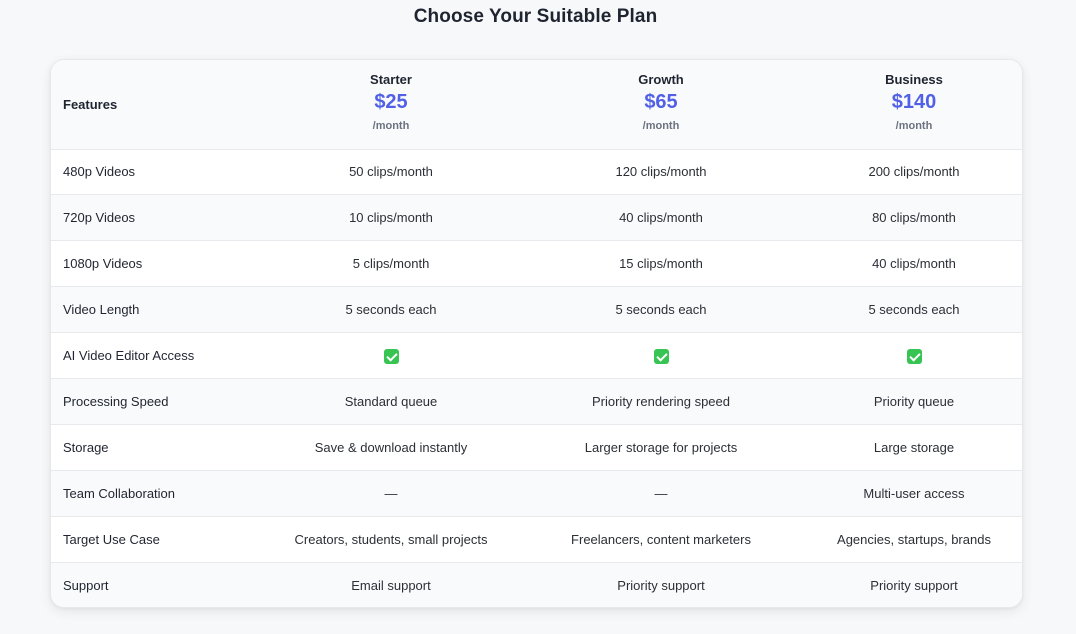 The image size is (1076, 634). What do you see at coordinates (914, 539) in the screenshot?
I see `table-cell: Agencies, startups, brands` at bounding box center [914, 539].